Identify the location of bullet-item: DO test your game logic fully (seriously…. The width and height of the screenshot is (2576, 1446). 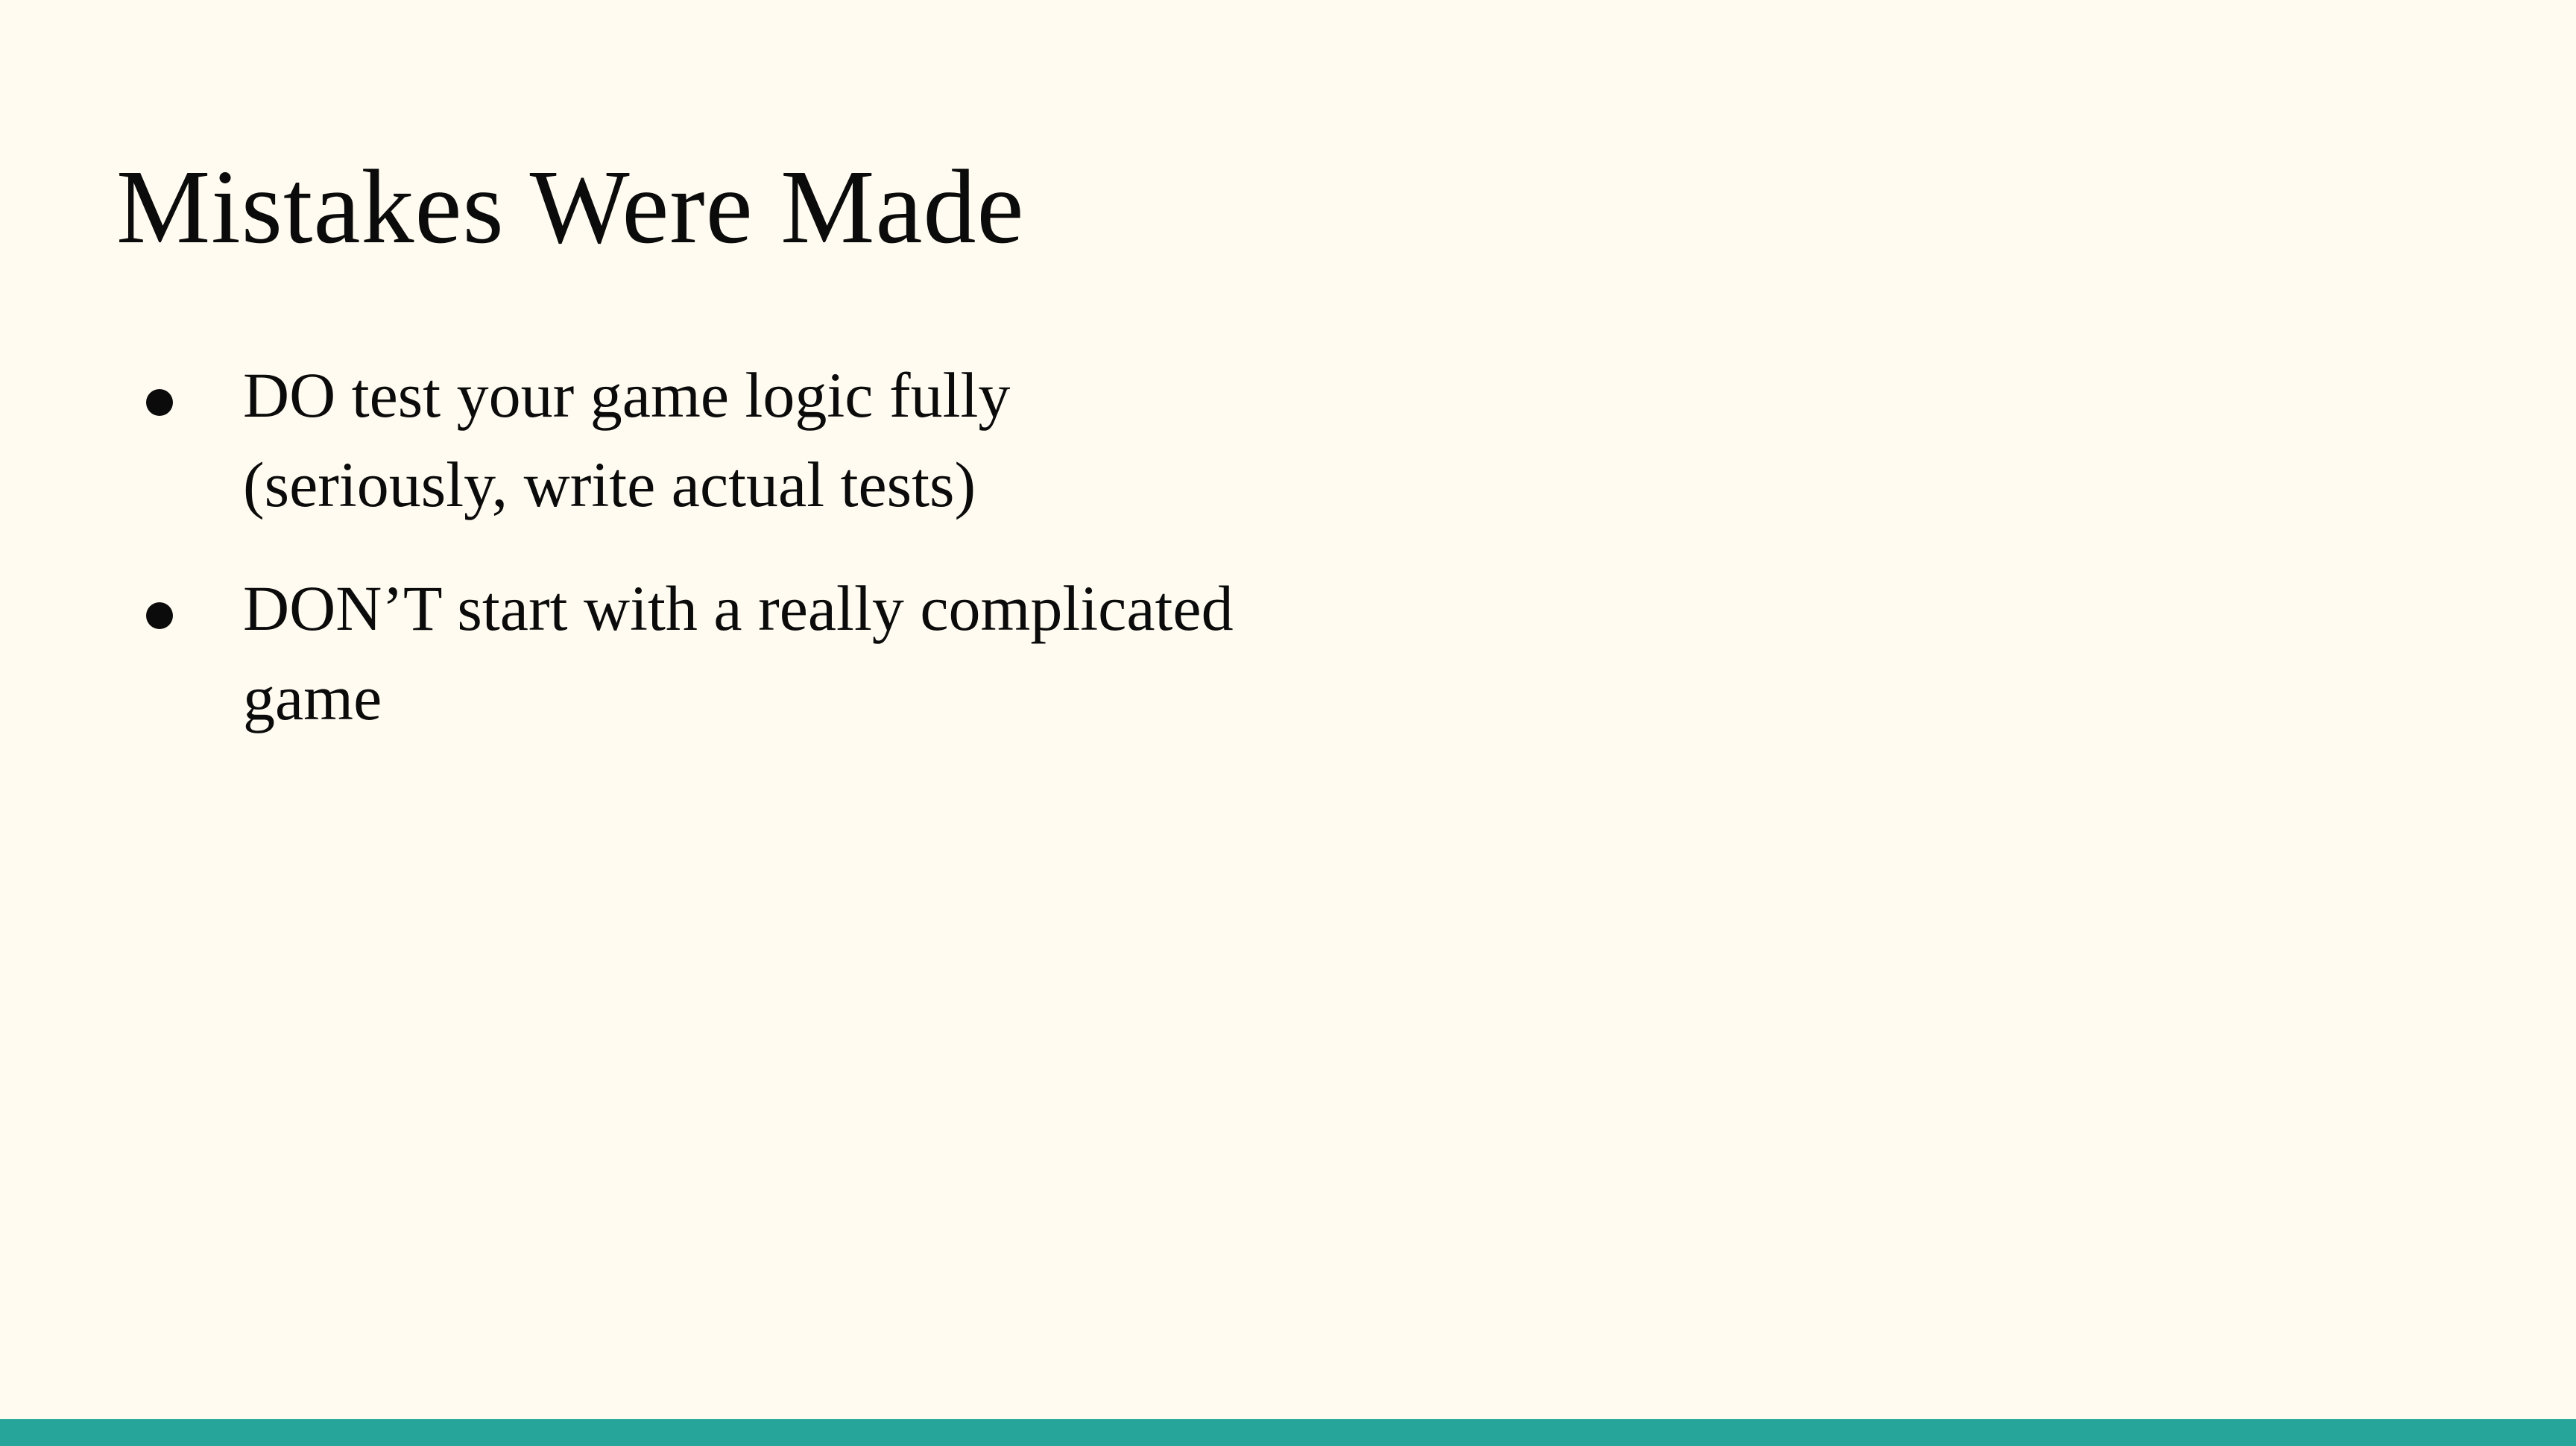
(773, 439).